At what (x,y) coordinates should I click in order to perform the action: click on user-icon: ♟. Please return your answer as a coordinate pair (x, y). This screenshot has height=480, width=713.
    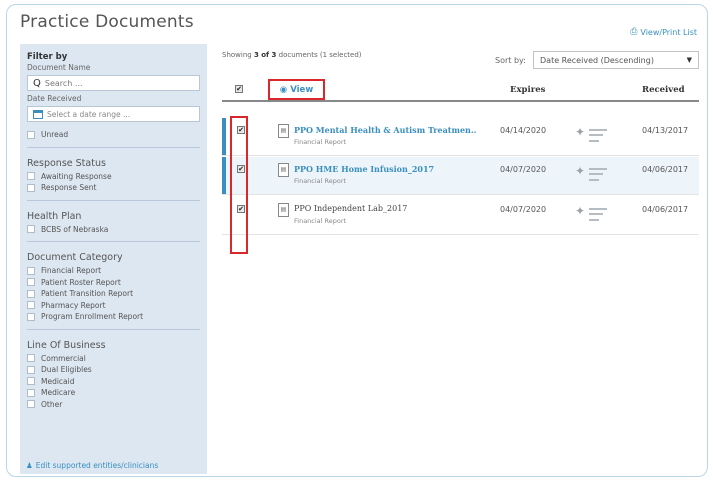
    Looking at the image, I should click on (29, 465).